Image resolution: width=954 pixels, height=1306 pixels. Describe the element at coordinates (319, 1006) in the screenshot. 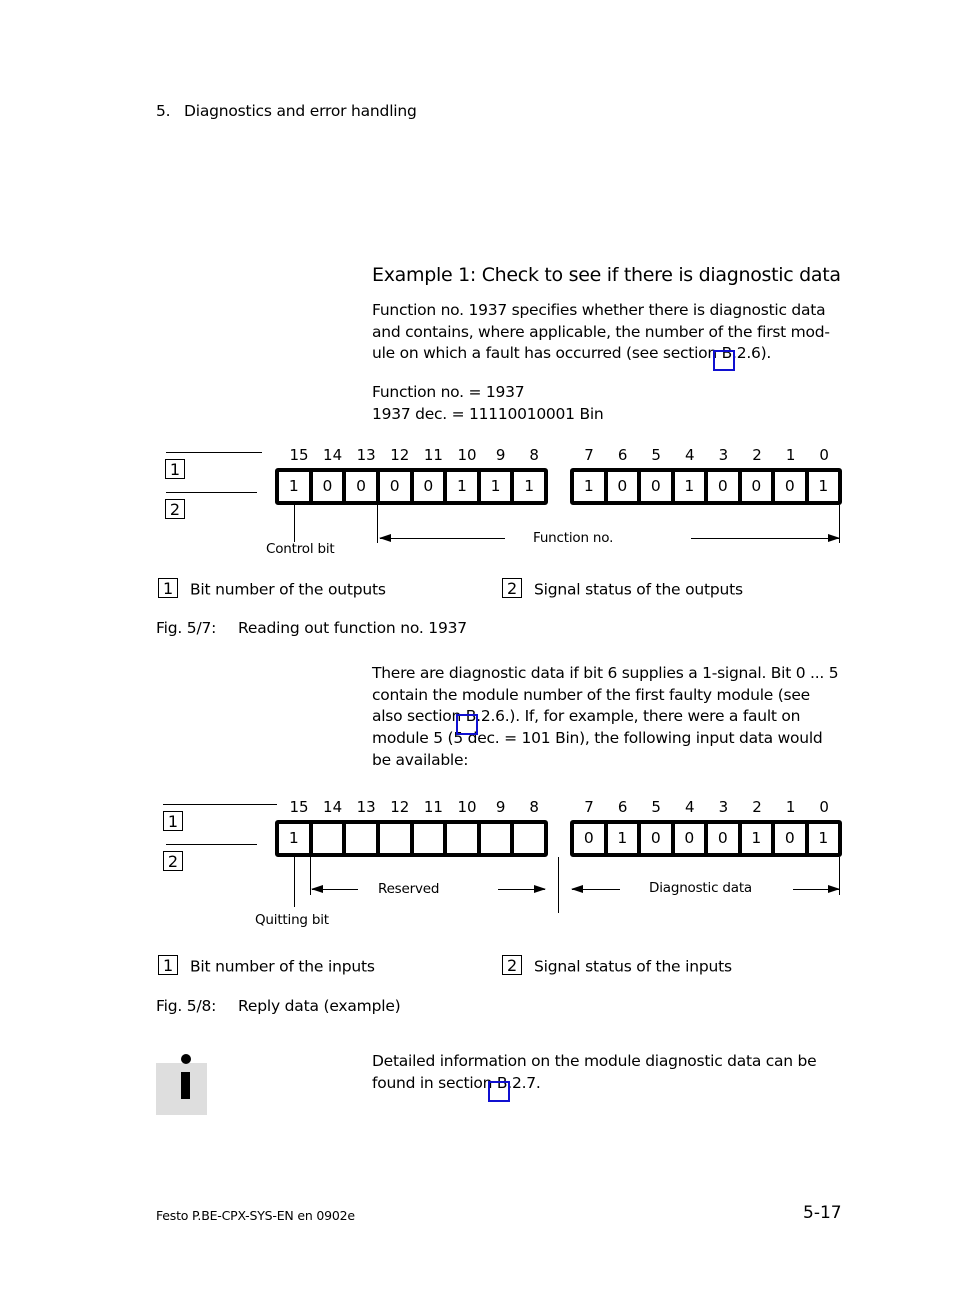

I see `figure-title: Reply data (example)` at that location.